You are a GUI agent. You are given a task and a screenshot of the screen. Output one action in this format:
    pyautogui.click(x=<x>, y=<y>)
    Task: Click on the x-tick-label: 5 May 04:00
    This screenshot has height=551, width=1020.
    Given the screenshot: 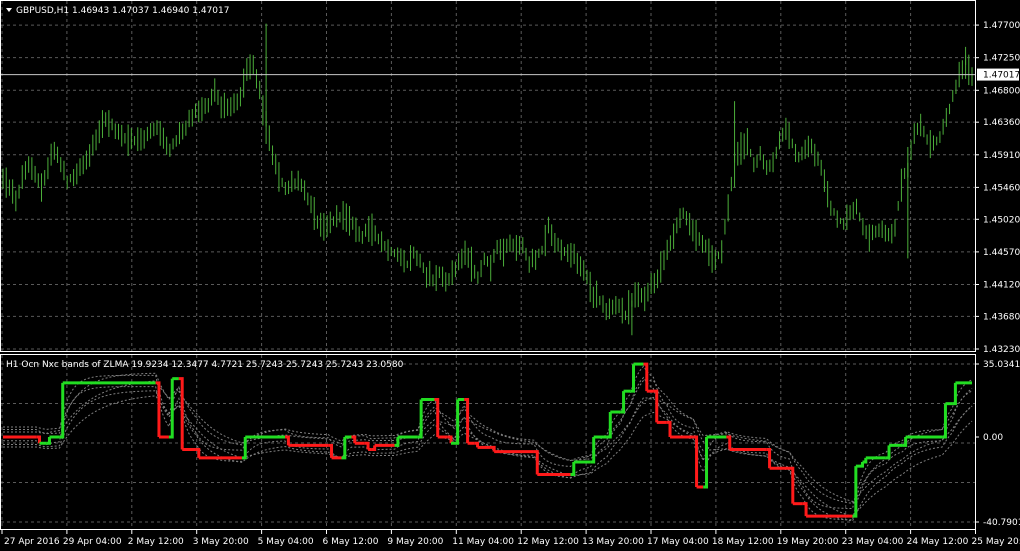 What is the action you would take?
    pyautogui.click(x=286, y=542)
    